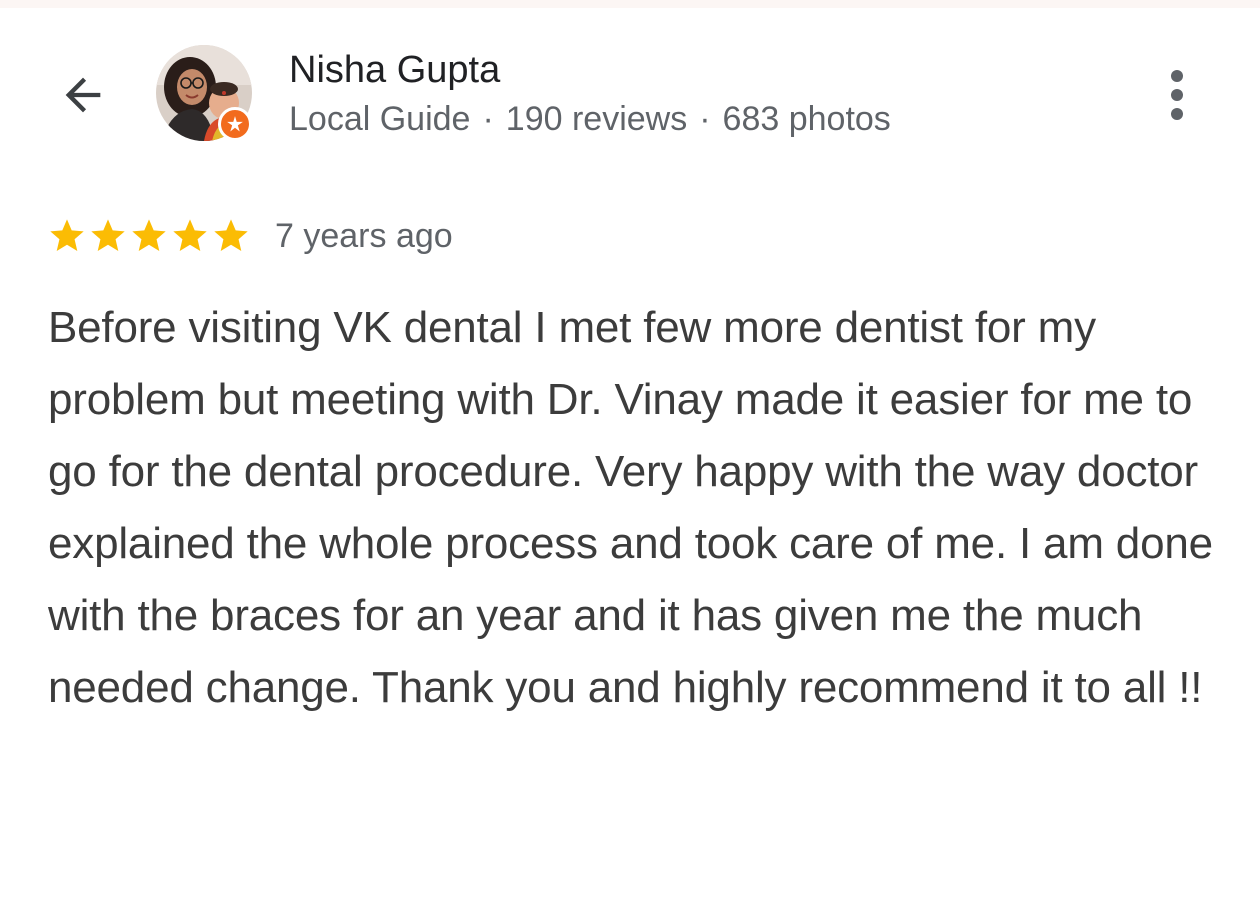 The image size is (1260, 904). I want to click on review-count: 190 reviews, so click(596, 119).